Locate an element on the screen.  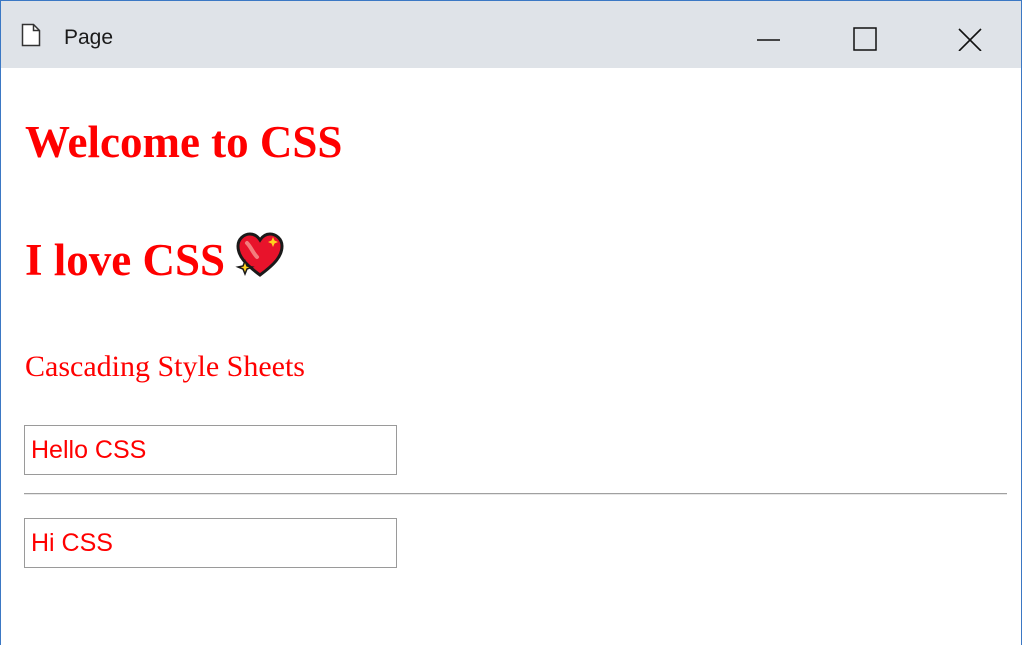
close-button is located at coordinates (970, 34).